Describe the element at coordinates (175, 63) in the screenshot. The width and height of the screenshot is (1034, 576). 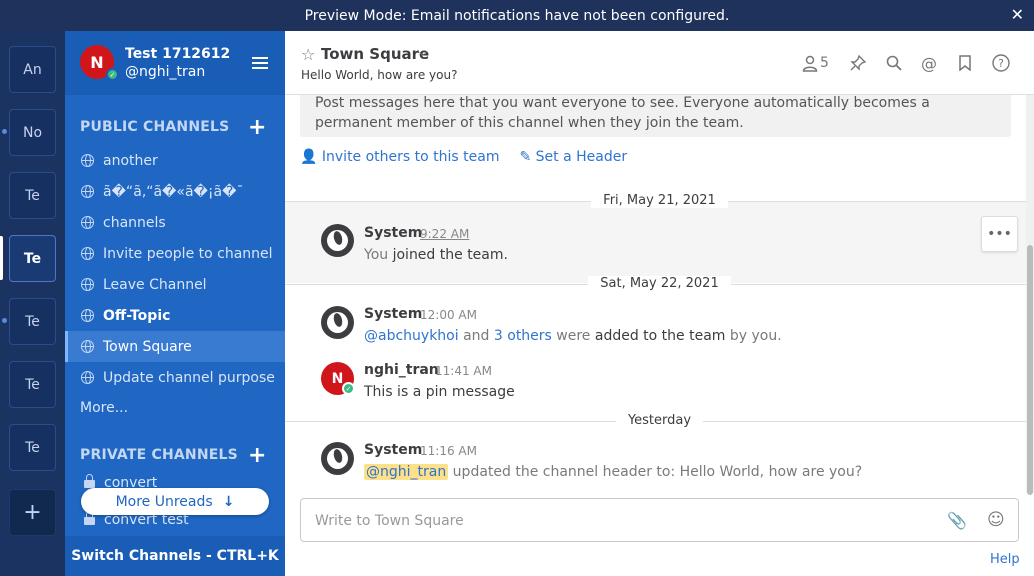
I see `sidebar-header: N ✓ Test 1712612 @nghi_tran` at that location.